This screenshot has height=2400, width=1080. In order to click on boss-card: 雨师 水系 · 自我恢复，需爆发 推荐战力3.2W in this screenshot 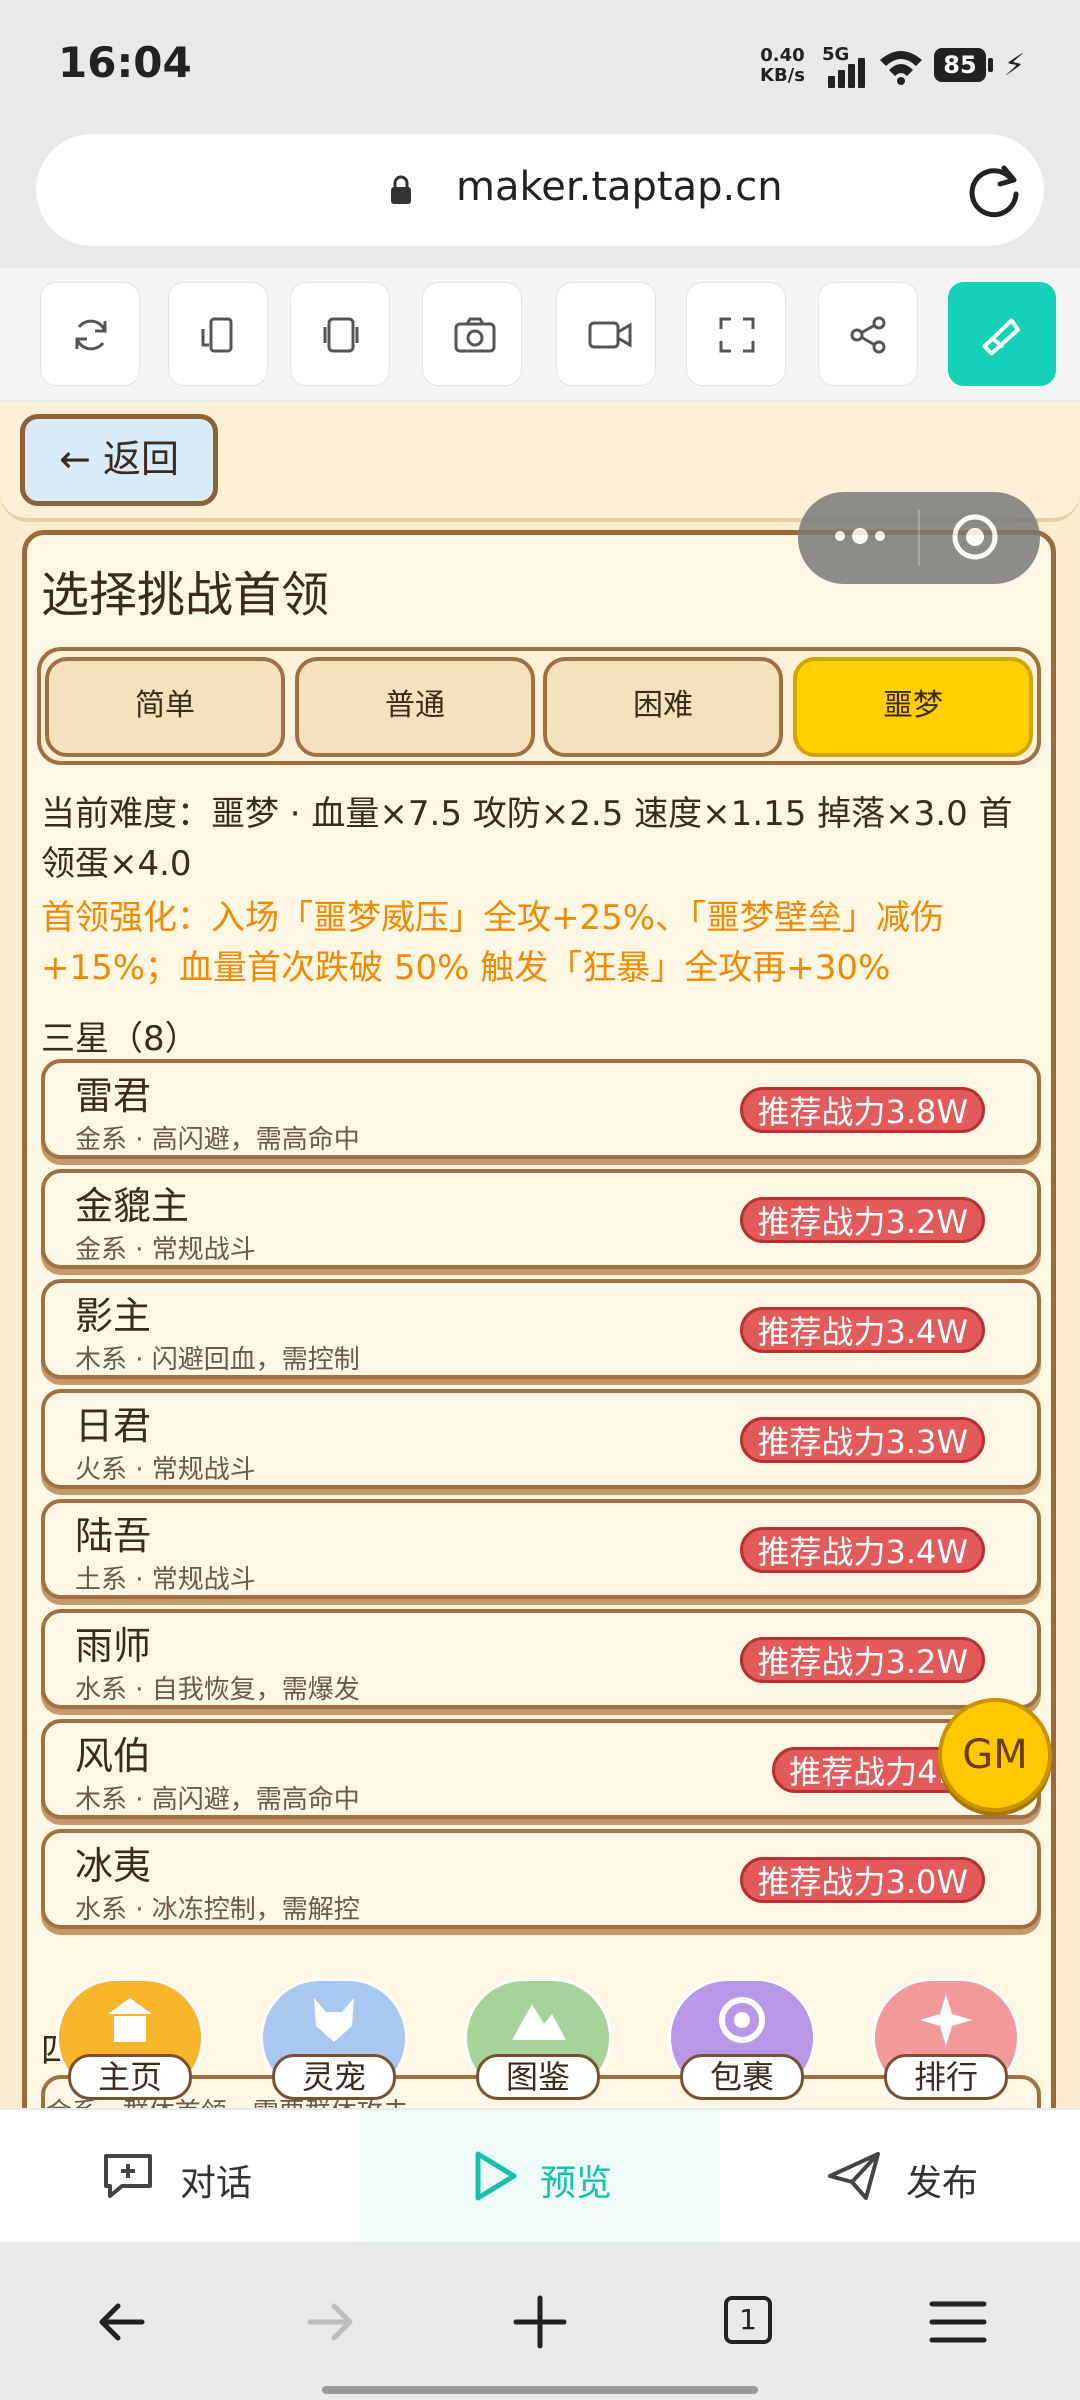, I will do `click(541, 1659)`.